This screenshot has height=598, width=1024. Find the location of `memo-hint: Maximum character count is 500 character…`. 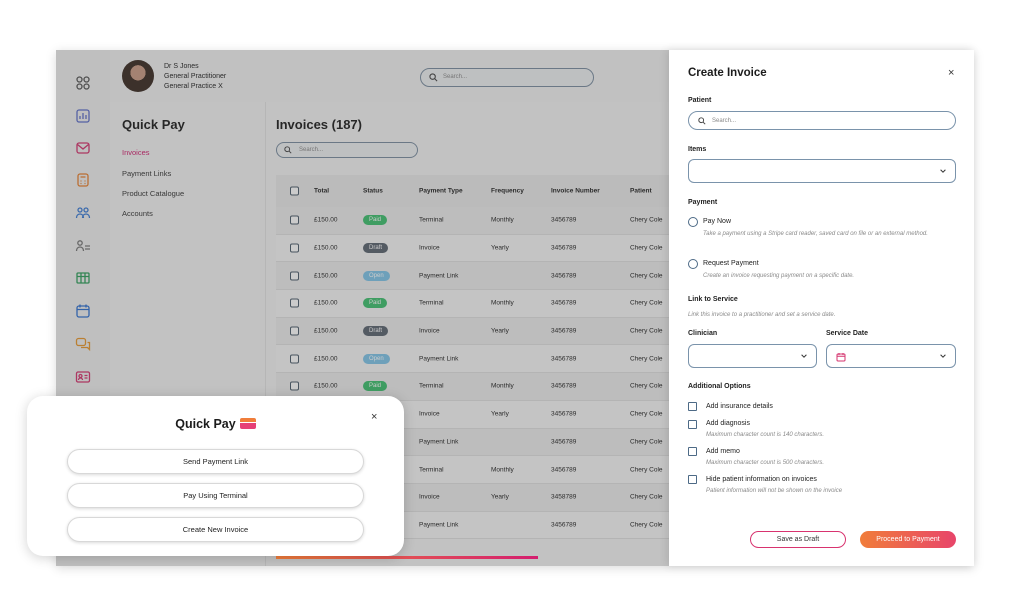

memo-hint: Maximum character count is 500 character… is located at coordinates (765, 463).